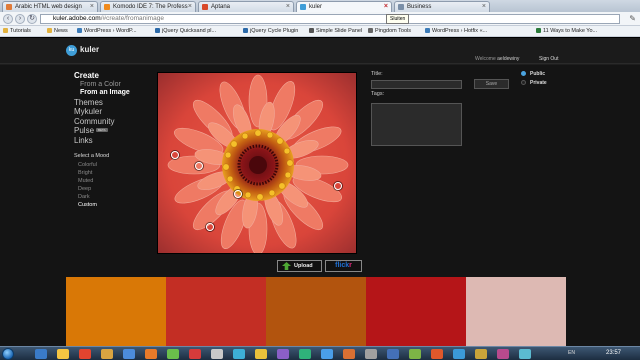 This screenshot has width=640, height=360. Describe the element at coordinates (114, 85) in the screenshot. I see `nav-from-color: From a Color` at that location.